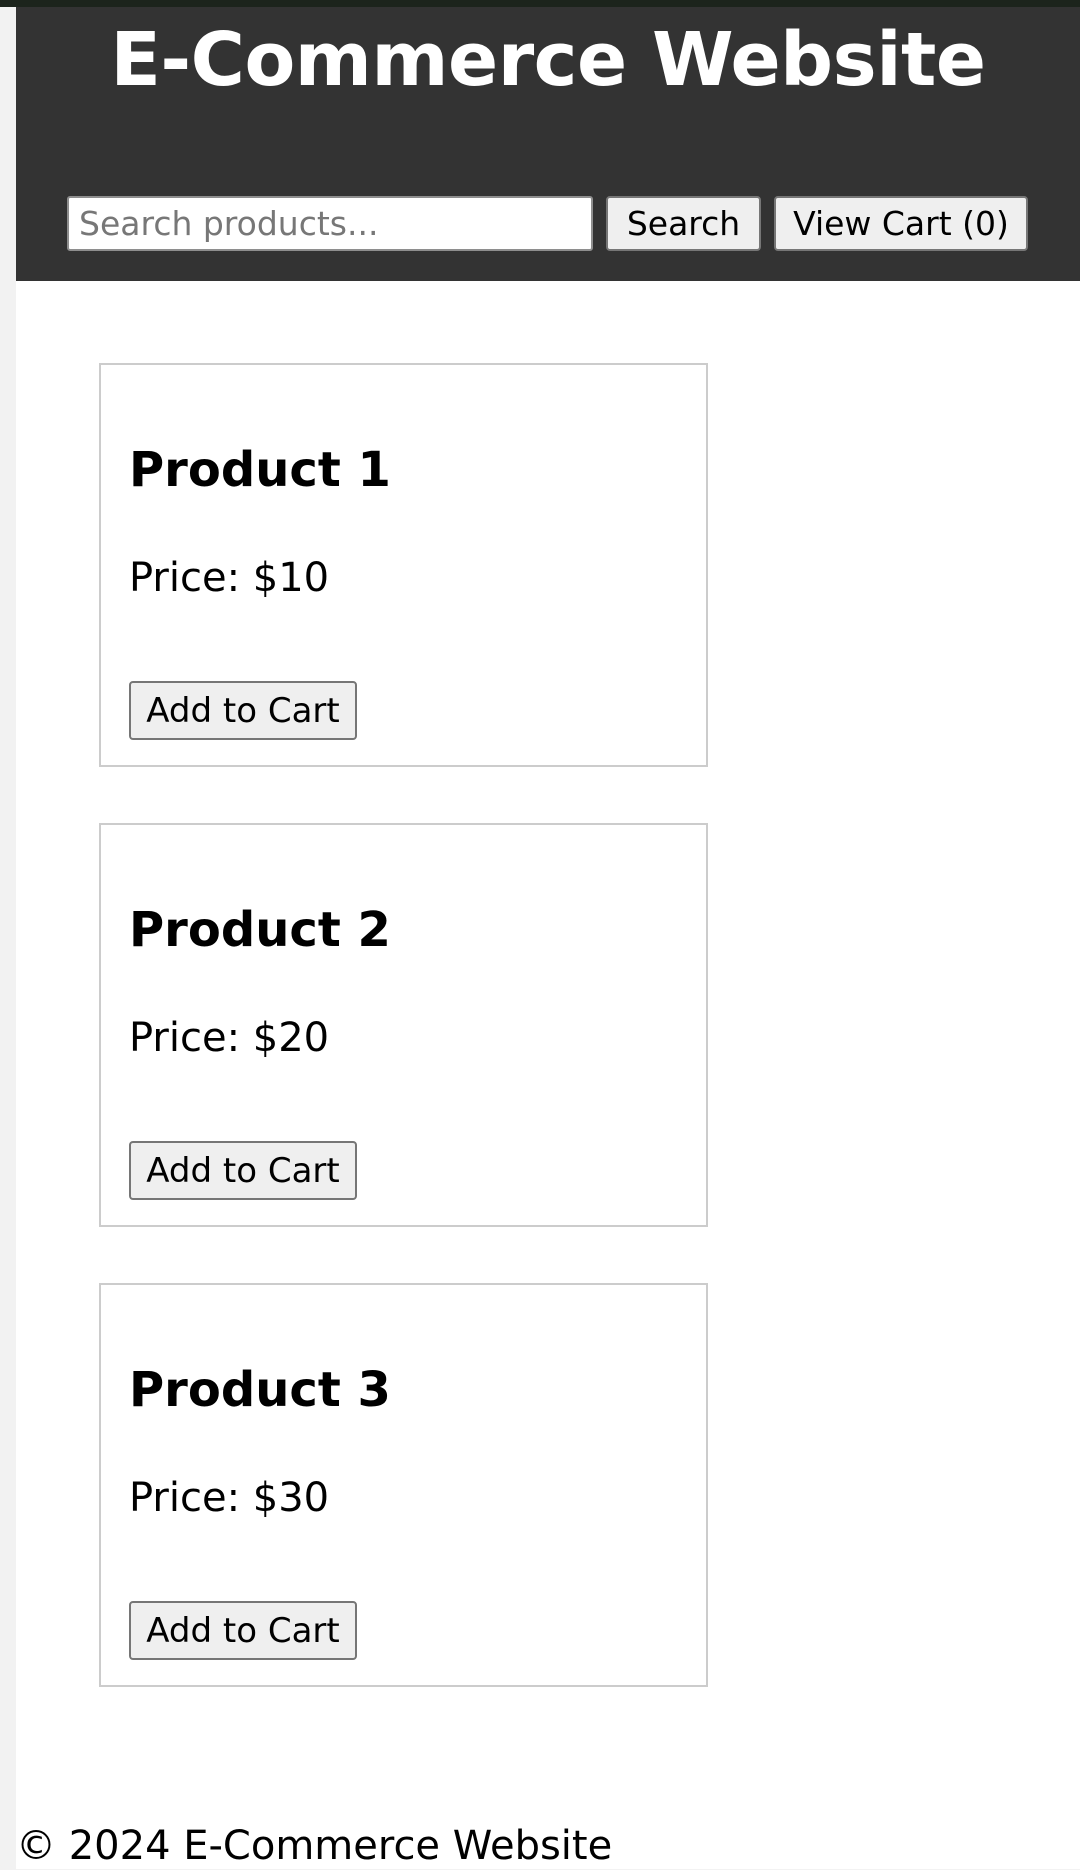 This screenshot has height=1870, width=1080. Describe the element at coordinates (260, 470) in the screenshot. I see `product-name: Product 1` at that location.